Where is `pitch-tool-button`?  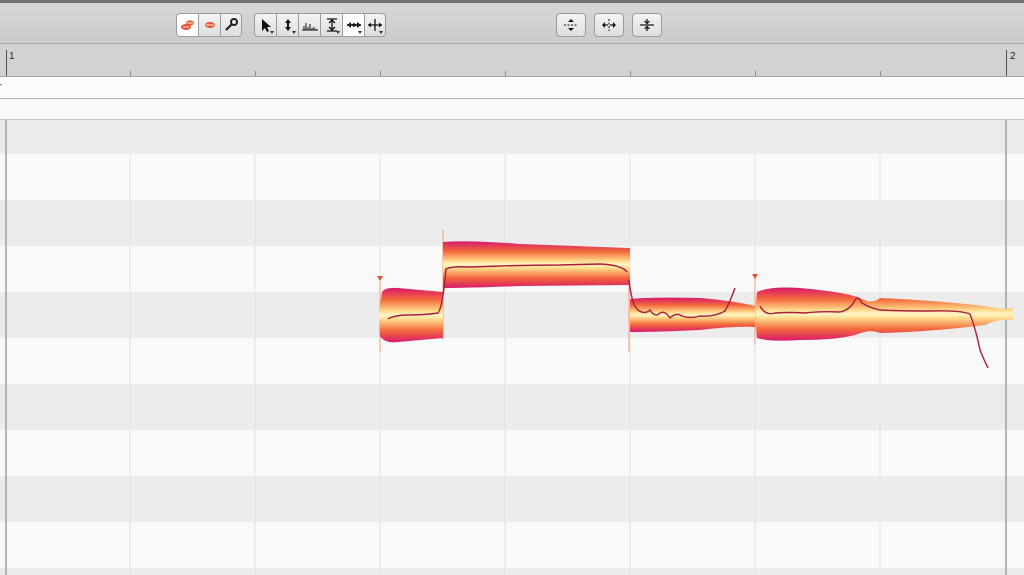 pitch-tool-button is located at coordinates (287, 25).